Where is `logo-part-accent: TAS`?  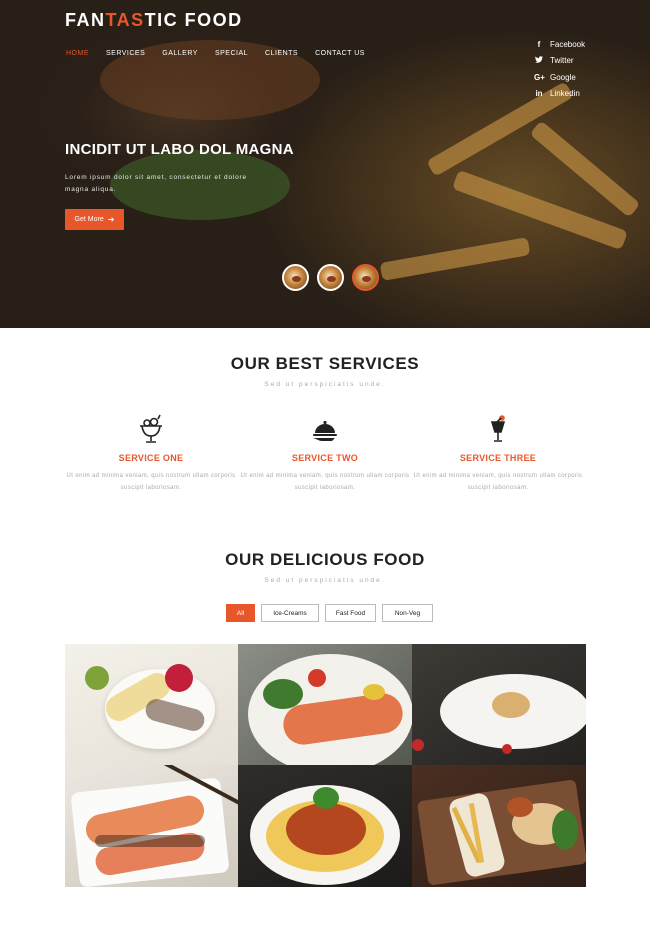
logo-part-accent: TAS is located at coordinates (125, 20).